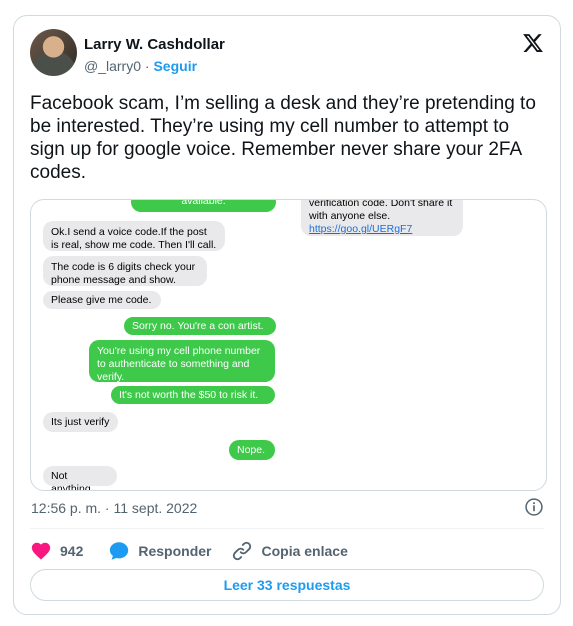  I want to click on author-handle: @_larry0, so click(112, 66).